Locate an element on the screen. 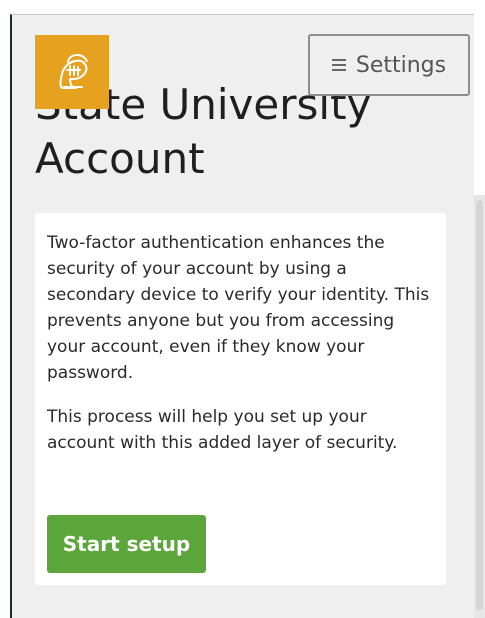 This screenshot has width=485, height=618. settings-button: Settings is located at coordinates (389, 65).